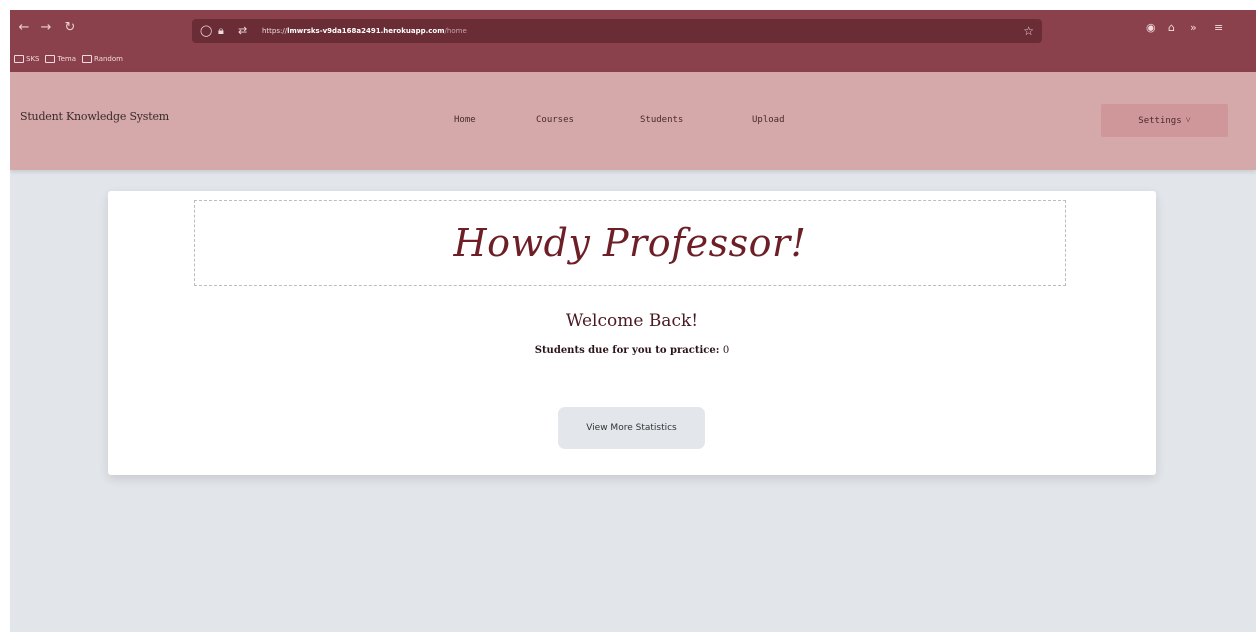 Image resolution: width=1256 pixels, height=632 pixels. Describe the element at coordinates (1193, 28) in the screenshot. I see `overflow-chevron-icon: »` at that location.